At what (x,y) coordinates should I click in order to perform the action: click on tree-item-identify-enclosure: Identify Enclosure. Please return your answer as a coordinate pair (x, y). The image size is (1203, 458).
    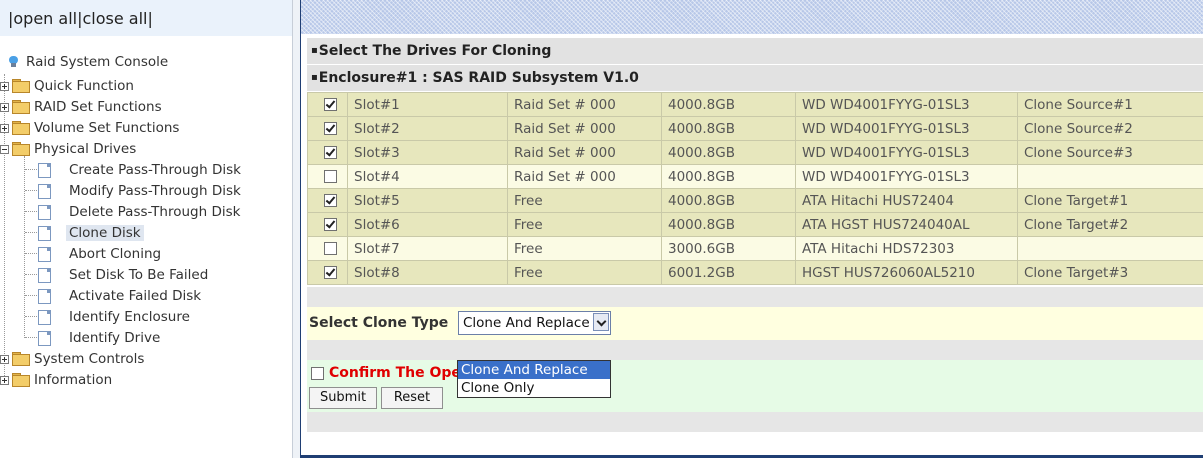
    Looking at the image, I should click on (145, 317).